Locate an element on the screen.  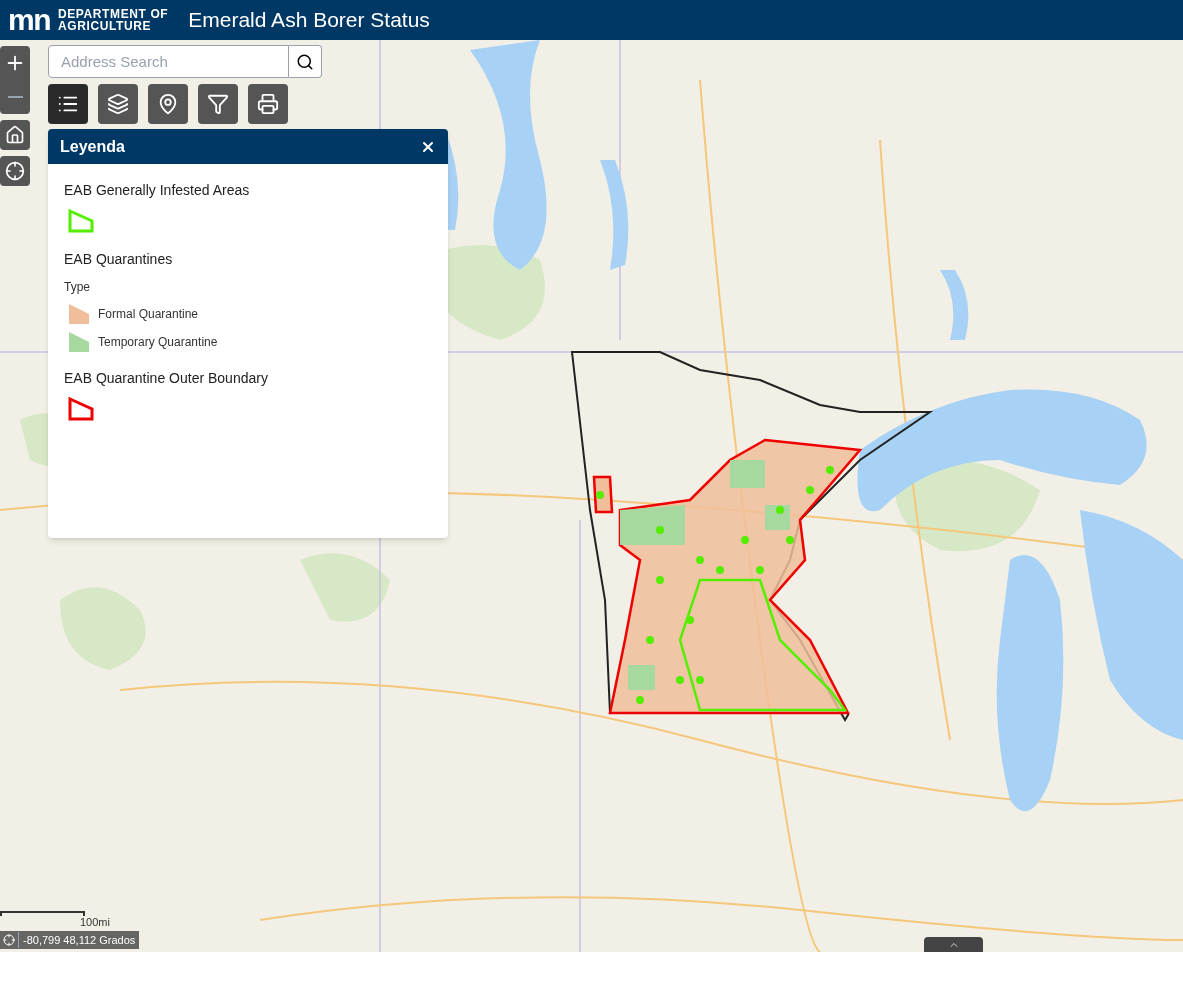
locate-button is located at coordinates (168, 104).